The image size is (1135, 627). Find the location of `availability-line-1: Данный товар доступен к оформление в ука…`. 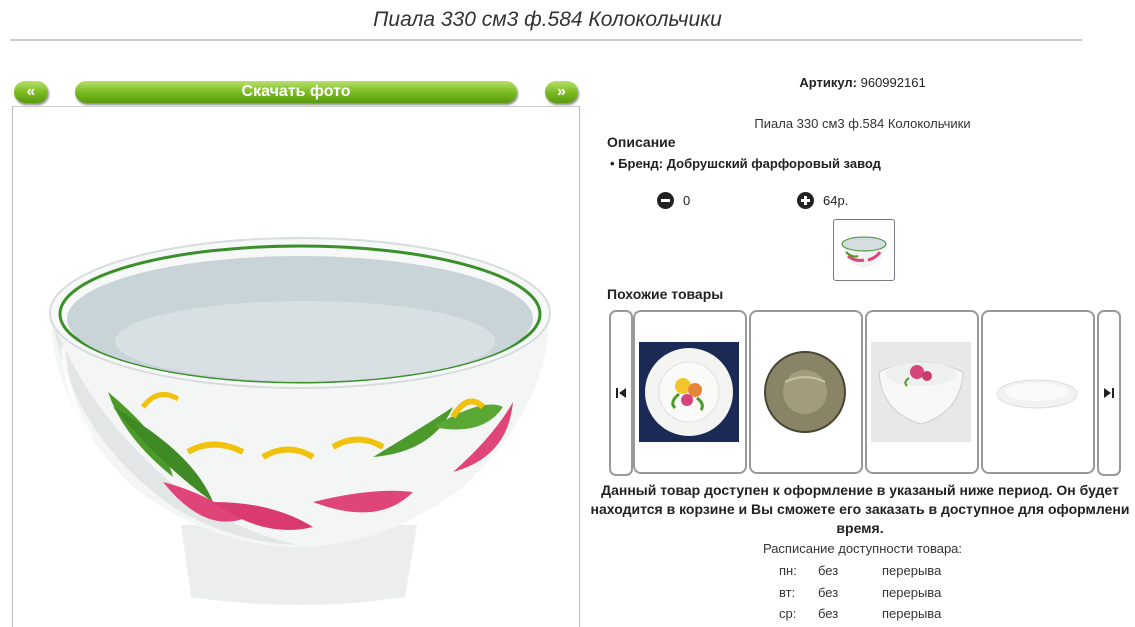

availability-line-1: Данный товар доступен к оформление в ука… is located at coordinates (860, 490).